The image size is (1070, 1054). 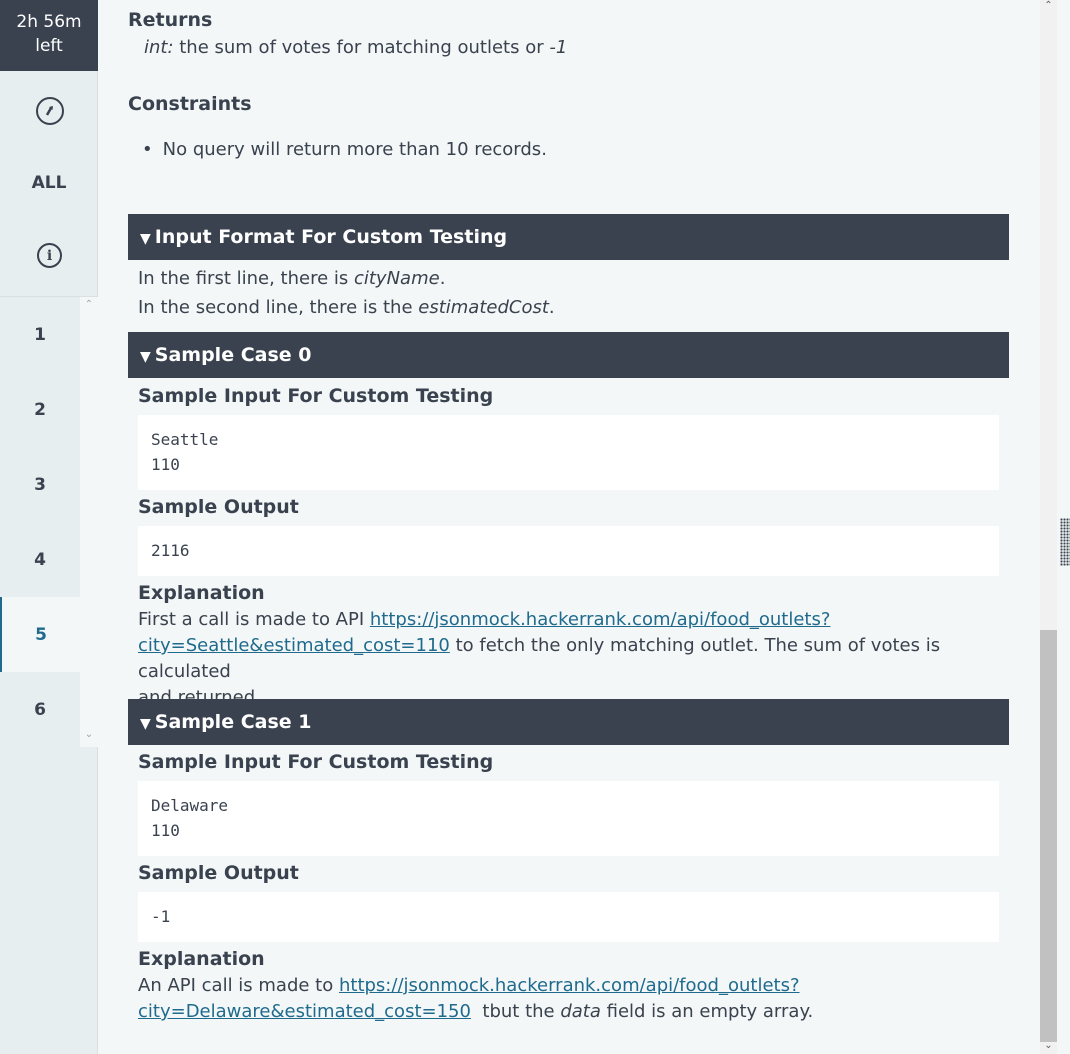 What do you see at coordinates (396, 278) in the screenshot?
I see `var-city-name: cityName` at bounding box center [396, 278].